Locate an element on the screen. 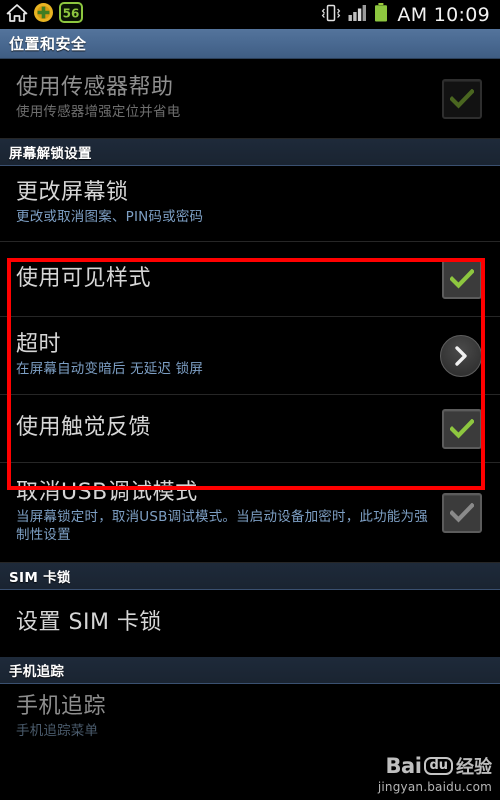  list-item-title: 超时 is located at coordinates (39, 345).